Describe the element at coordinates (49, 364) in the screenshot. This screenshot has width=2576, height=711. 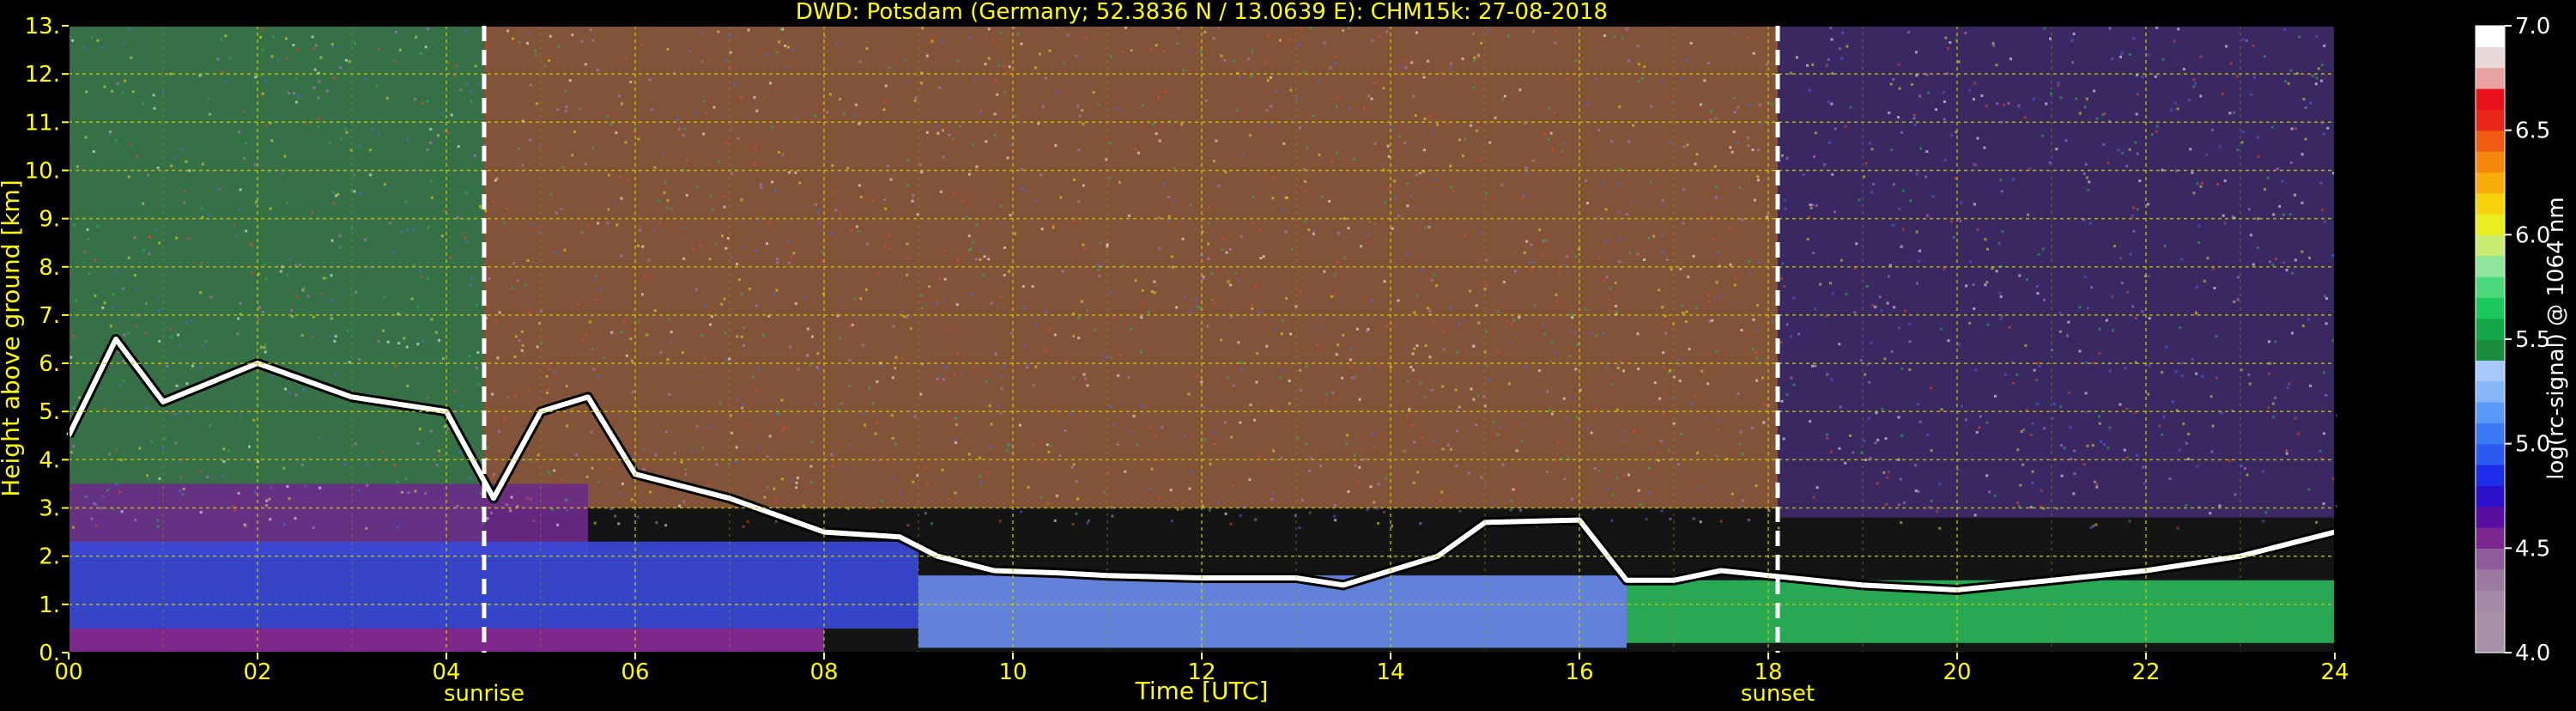
I see `y-tick-label: 6.` at that location.